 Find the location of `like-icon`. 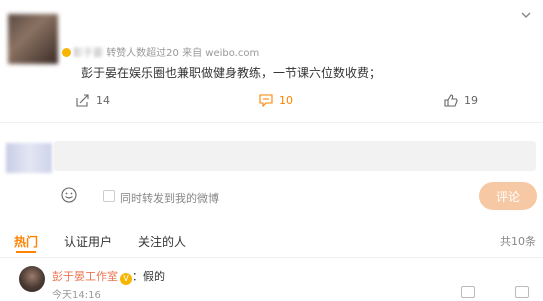

like-icon is located at coordinates (451, 100).